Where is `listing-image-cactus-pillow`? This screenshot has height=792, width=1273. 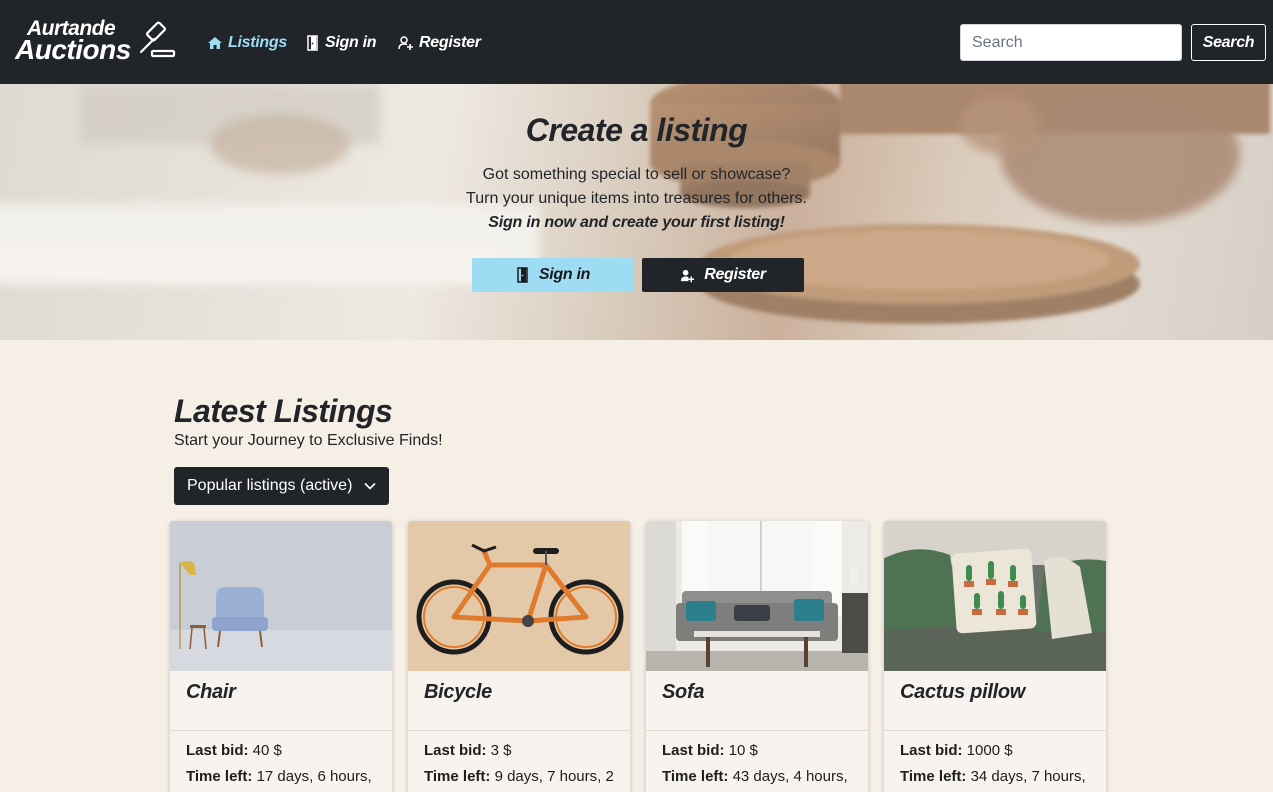 listing-image-cactus-pillow is located at coordinates (995, 596).